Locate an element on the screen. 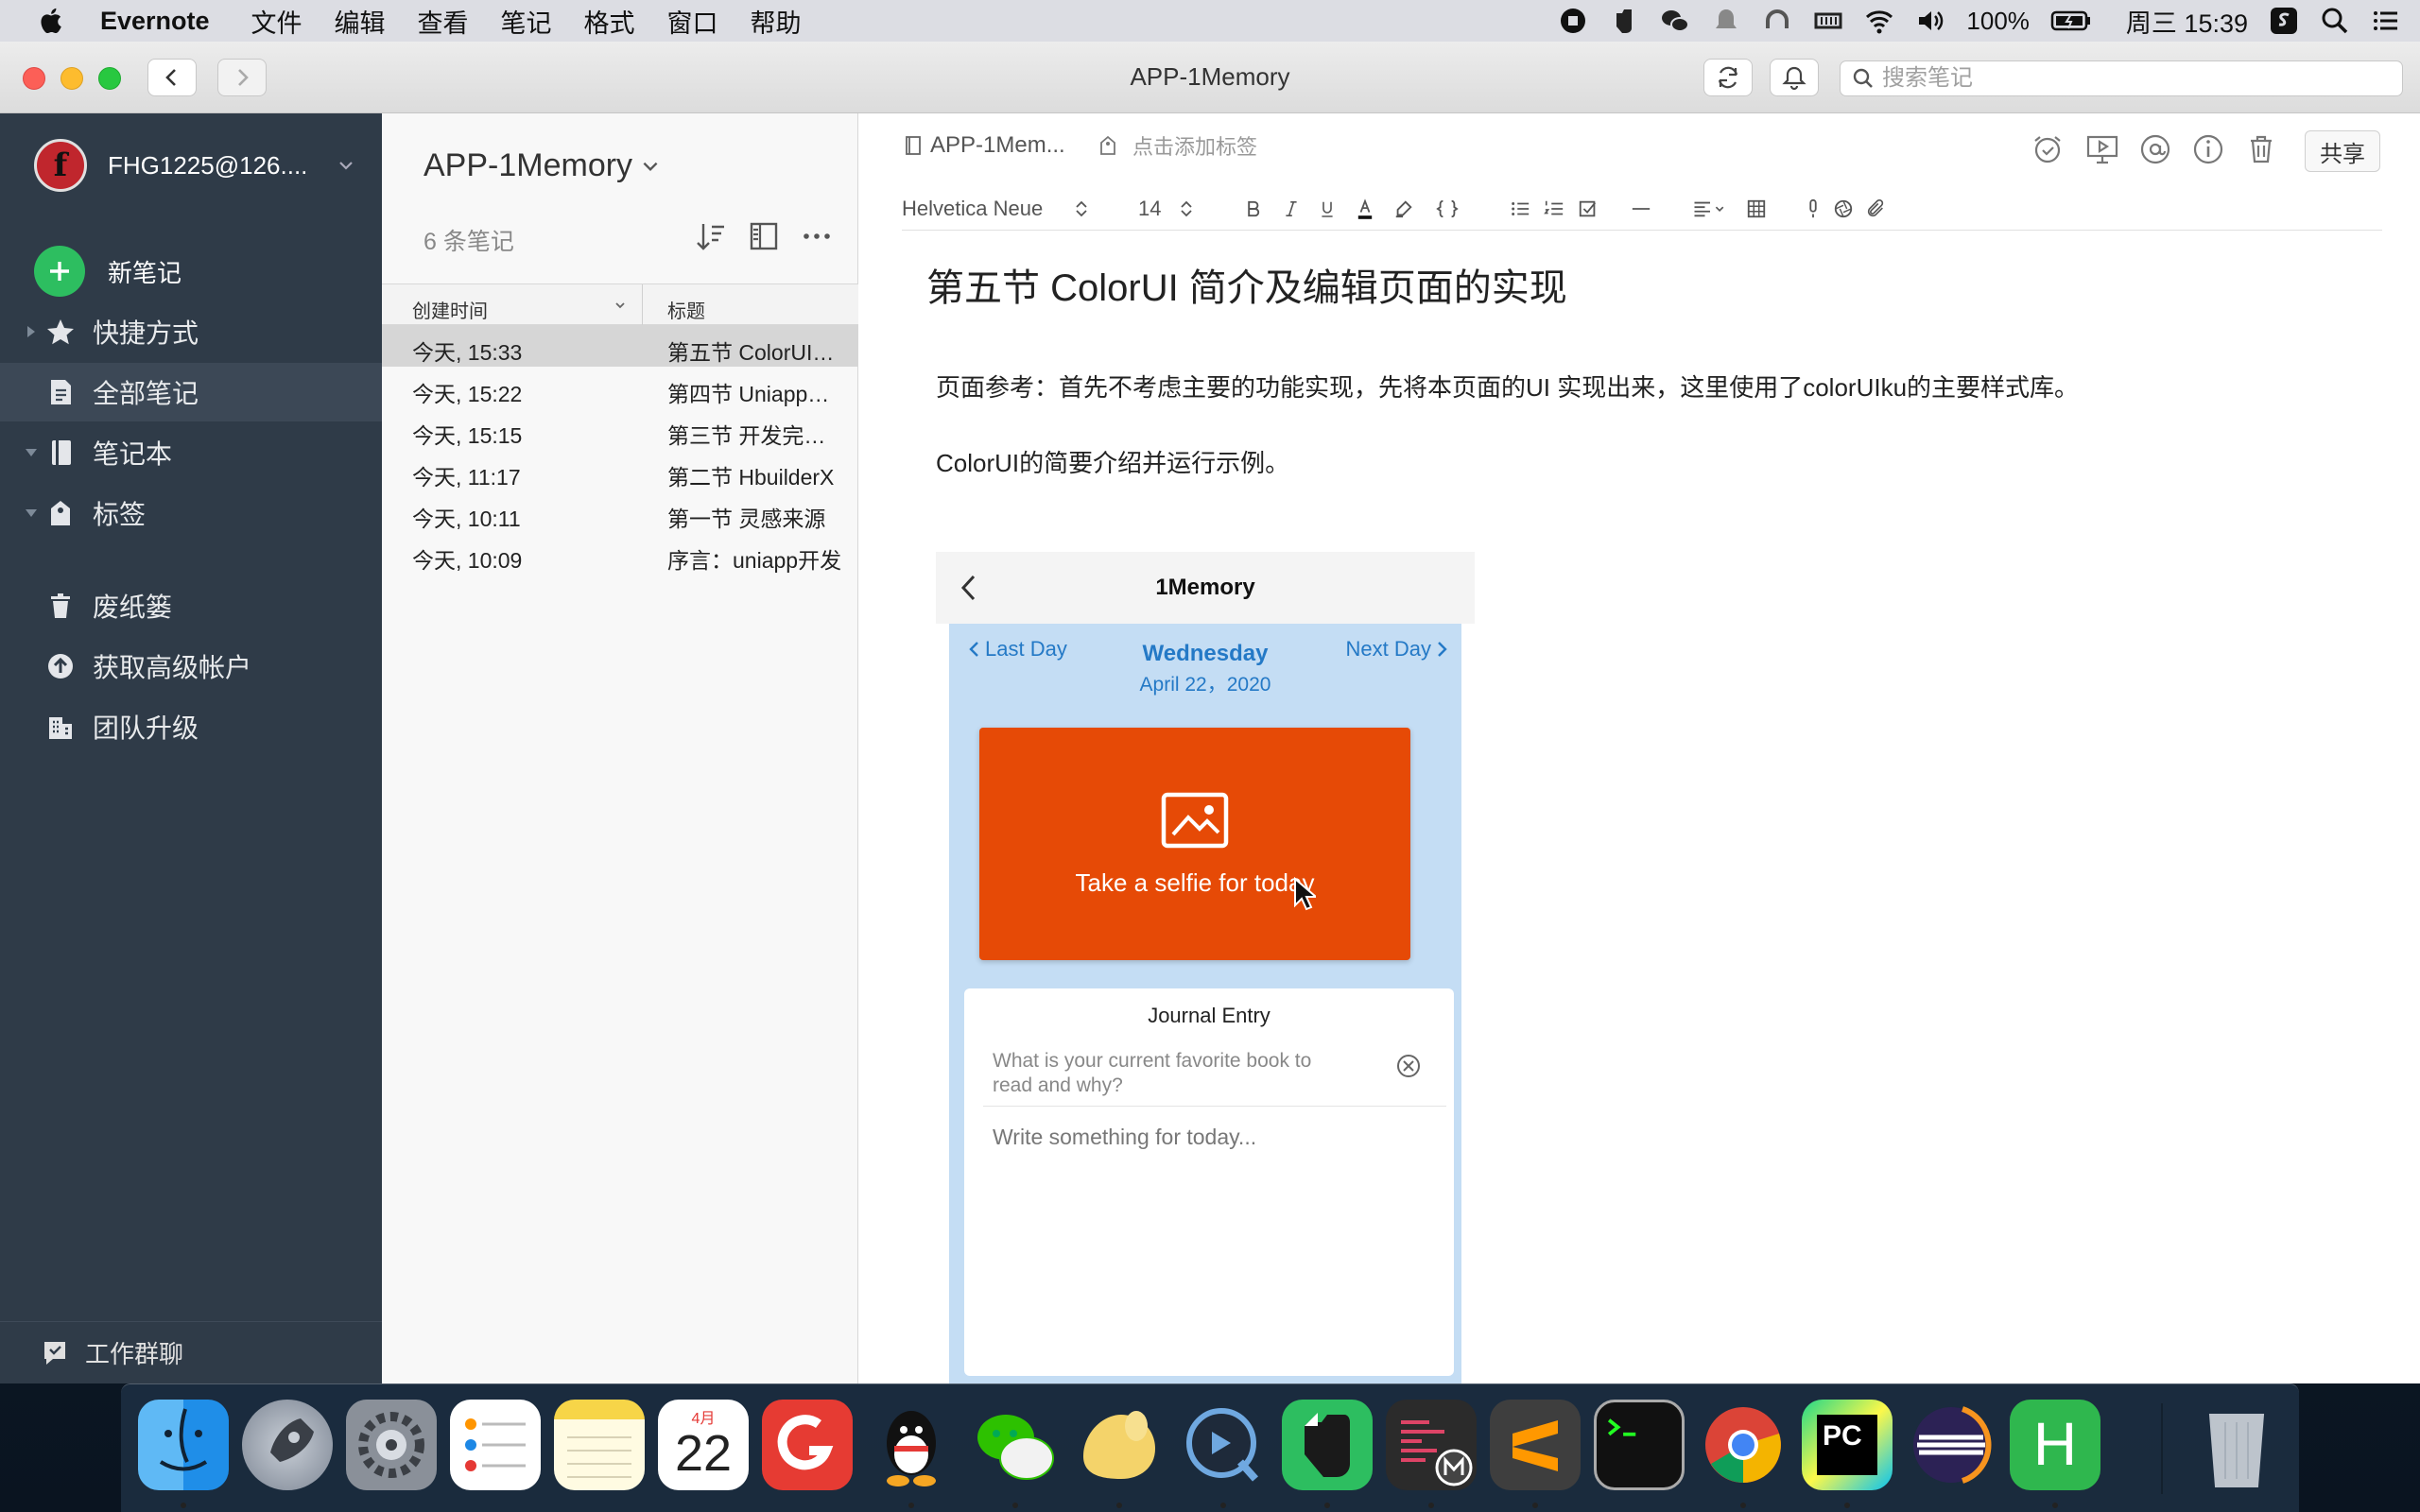 Image resolution: width=2420 pixels, height=1512 pixels. sublime-text-icon is located at coordinates (1535, 1445).